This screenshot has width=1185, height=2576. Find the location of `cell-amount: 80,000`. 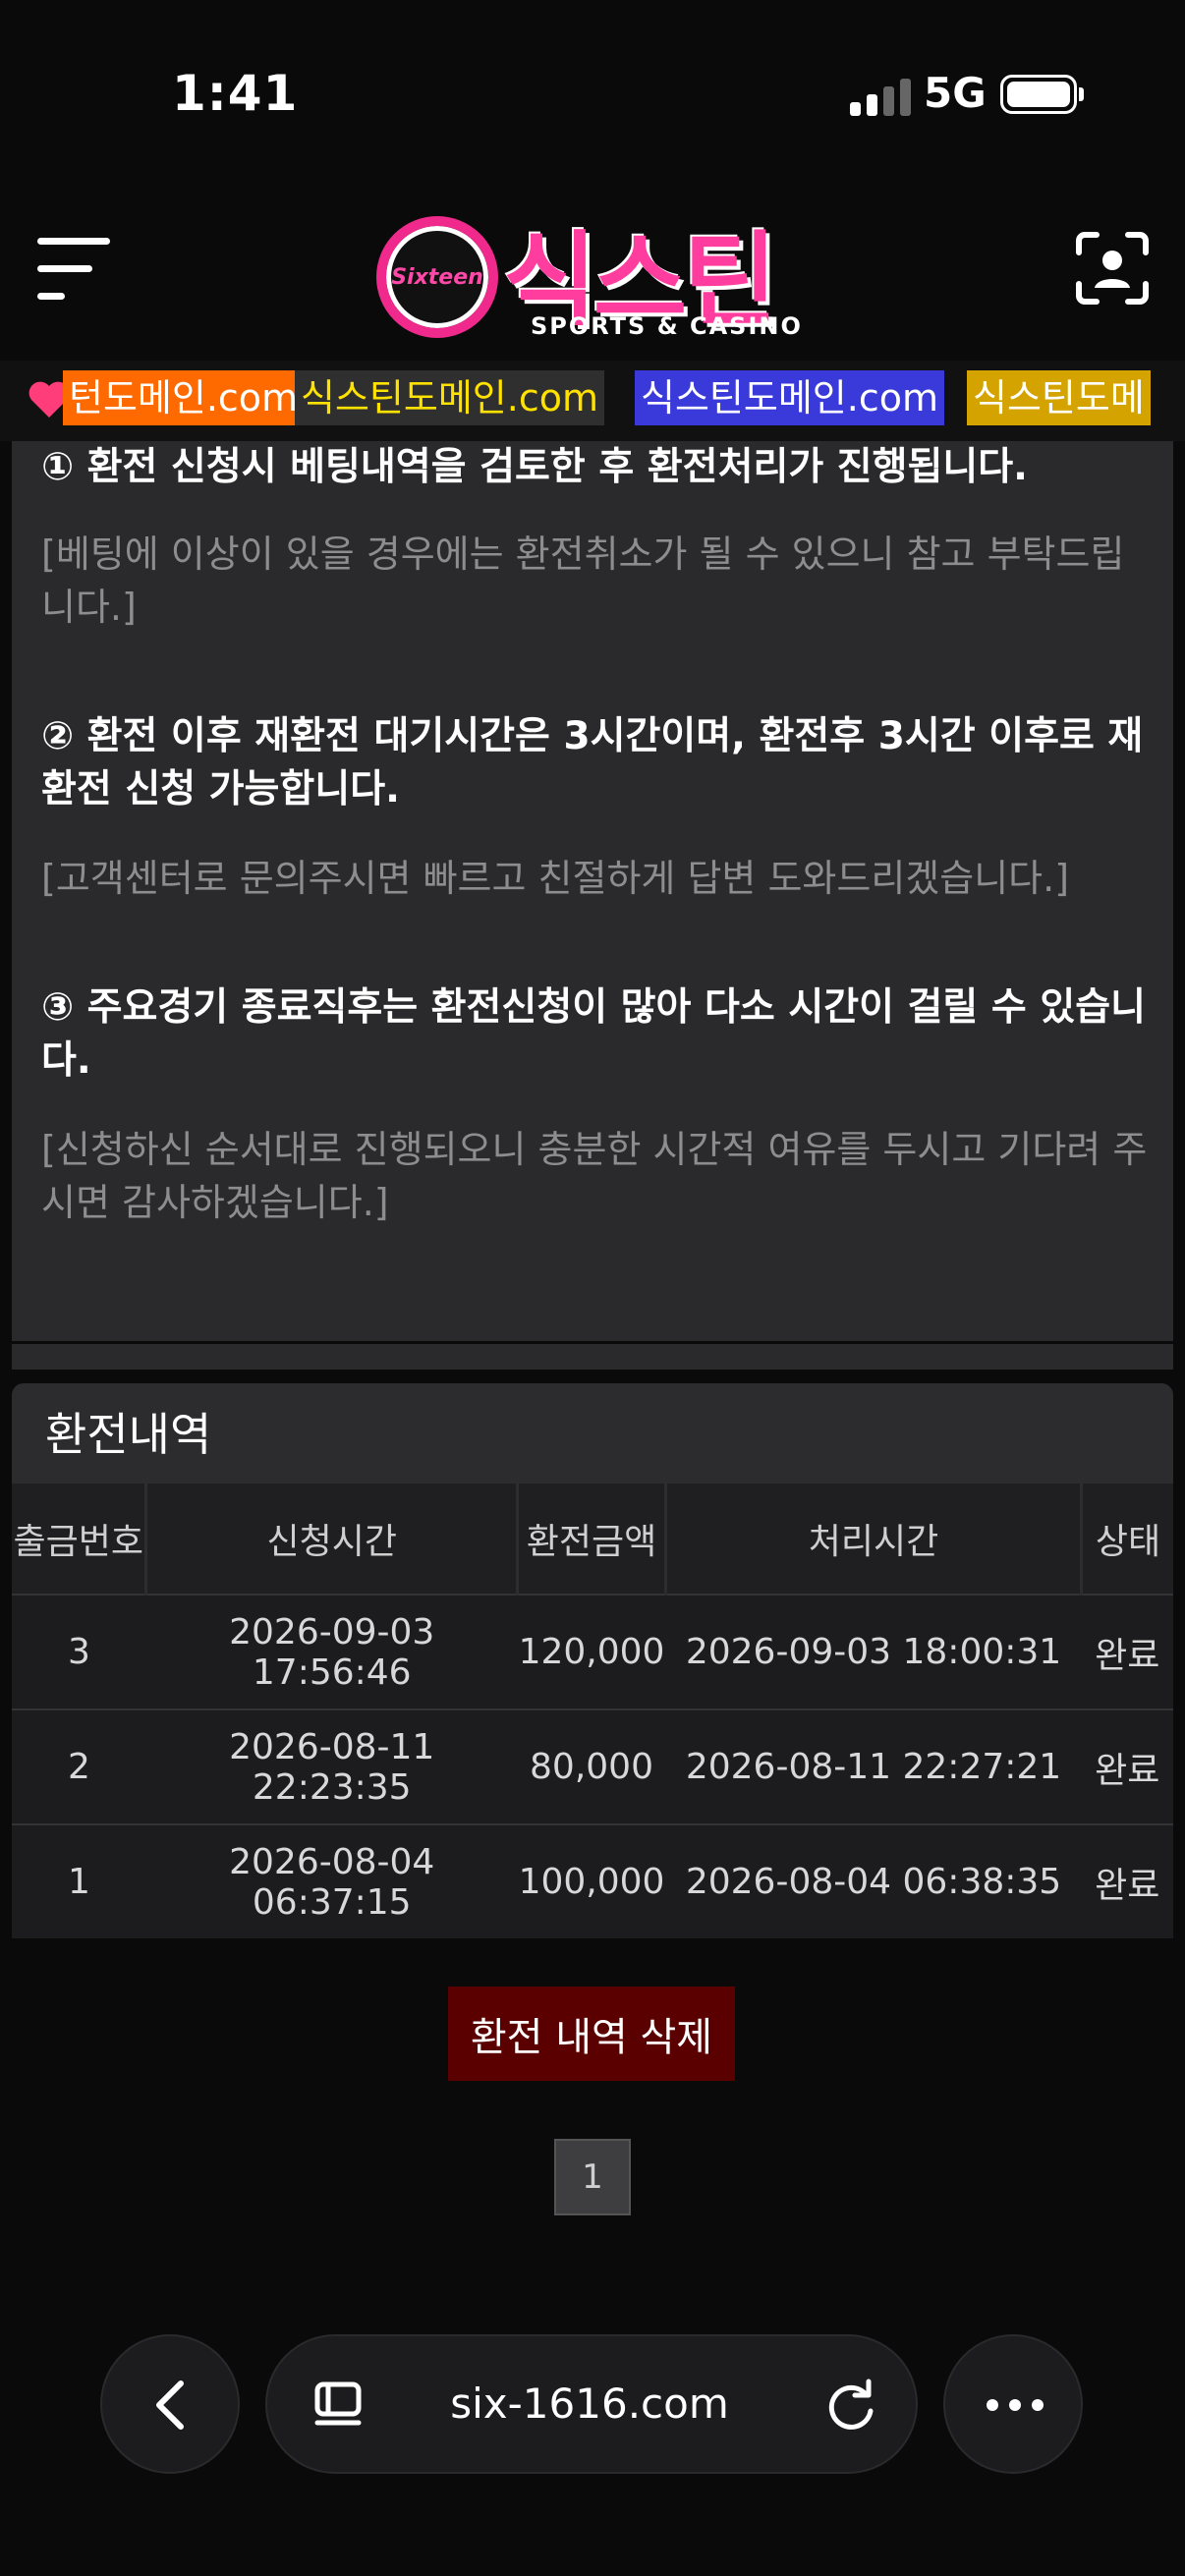

cell-amount: 80,000 is located at coordinates (592, 1766).